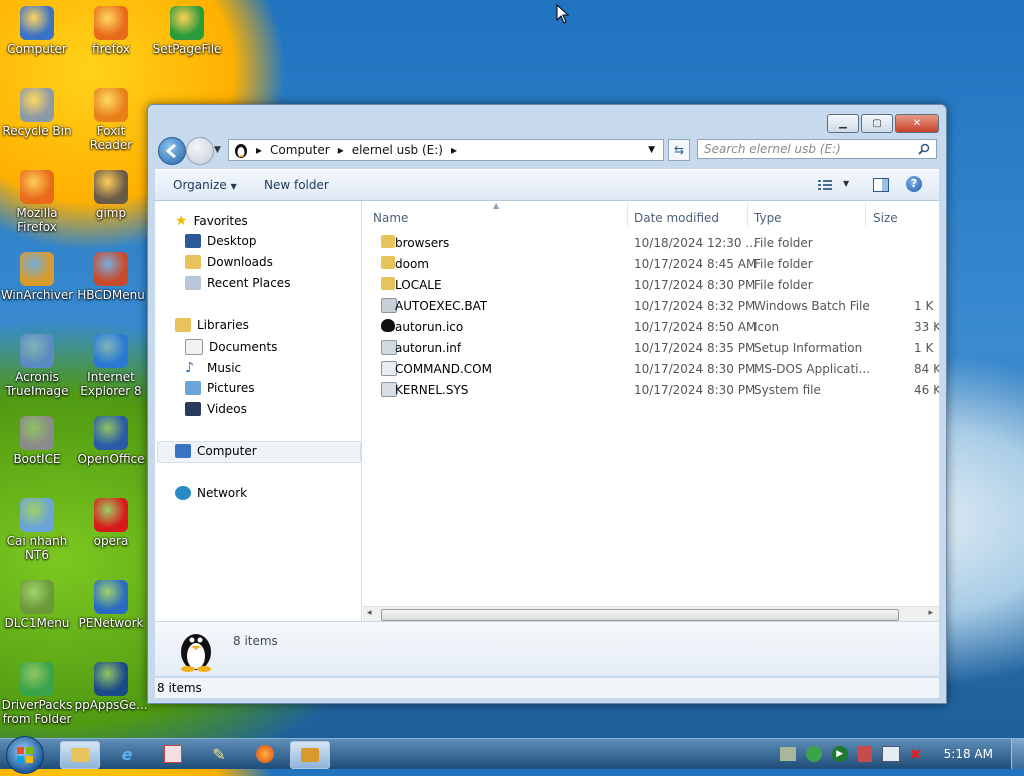 The image size is (1024, 776). Describe the element at coordinates (25, 755) in the screenshot. I see `start-button` at that location.